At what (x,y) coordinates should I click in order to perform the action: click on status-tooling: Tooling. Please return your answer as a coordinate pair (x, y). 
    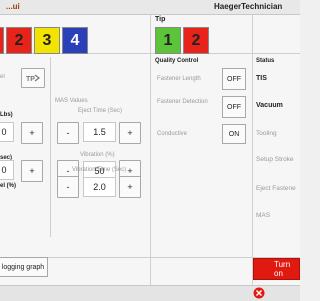
    Looking at the image, I should click on (266, 133).